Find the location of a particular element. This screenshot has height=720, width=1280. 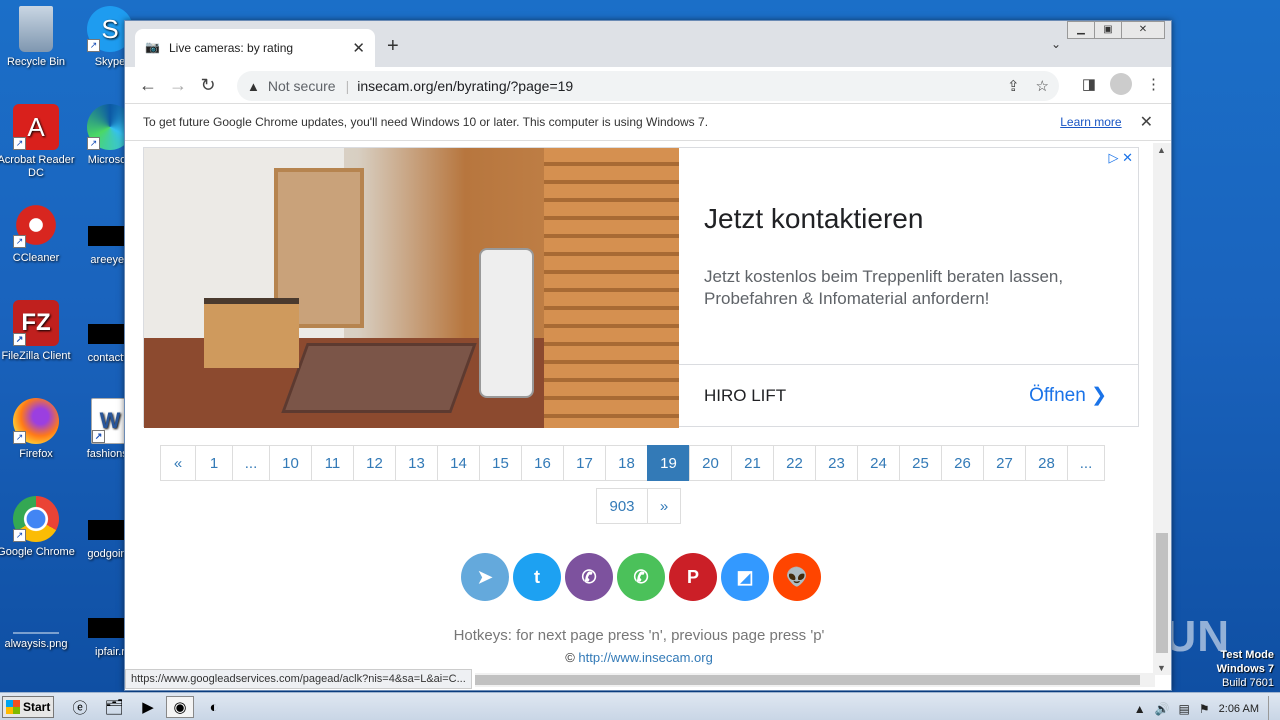

tab-search-chevron-icon: ⌄ is located at coordinates (1056, 44).